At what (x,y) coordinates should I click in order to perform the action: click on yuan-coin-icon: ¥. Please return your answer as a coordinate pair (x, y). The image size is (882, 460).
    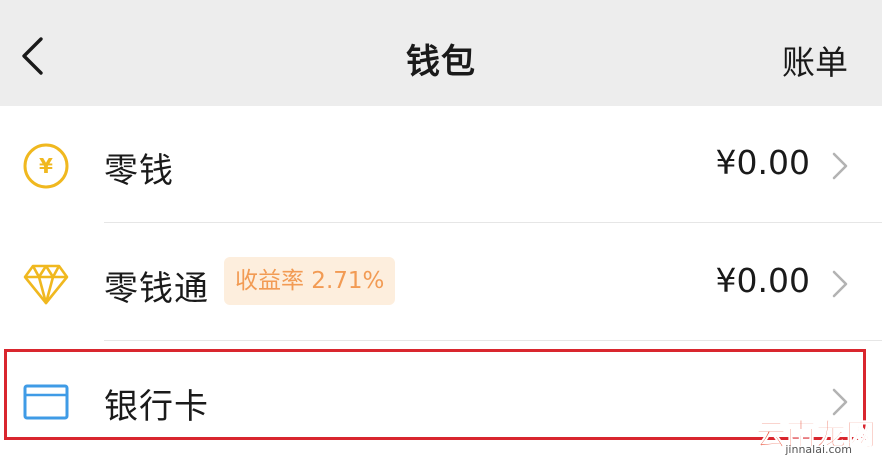
    Looking at the image, I should click on (46, 166).